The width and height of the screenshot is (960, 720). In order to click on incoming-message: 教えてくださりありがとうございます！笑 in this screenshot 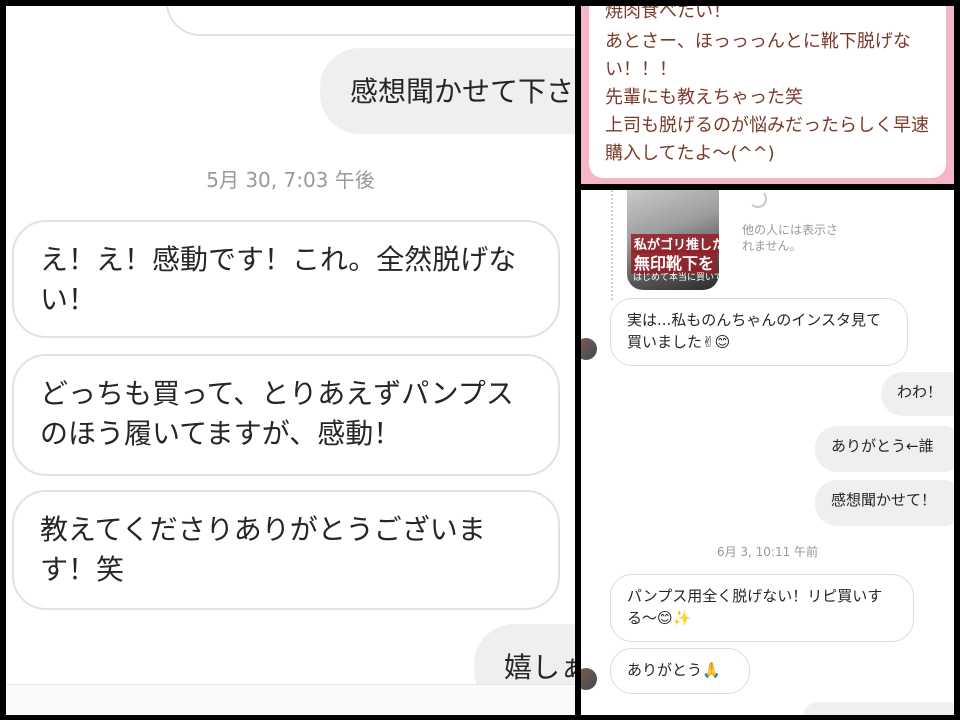, I will do `click(286, 550)`.